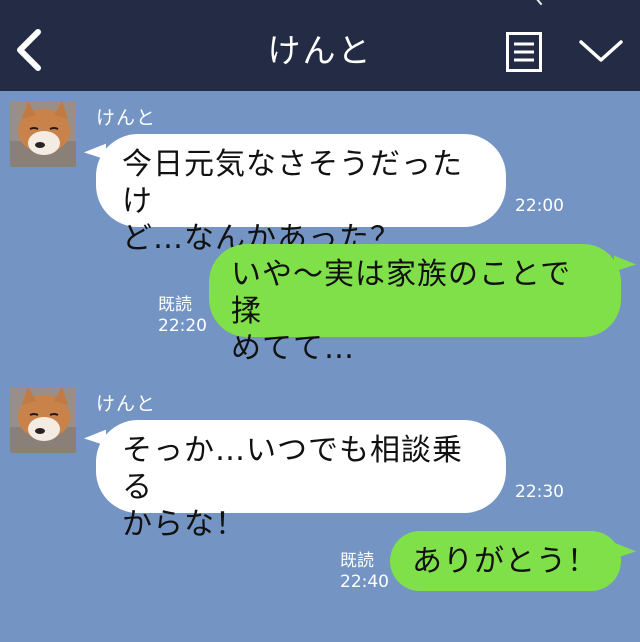  What do you see at coordinates (292, 183) in the screenshot?
I see `message-line: 今日元気なさそうだったけ` at bounding box center [292, 183].